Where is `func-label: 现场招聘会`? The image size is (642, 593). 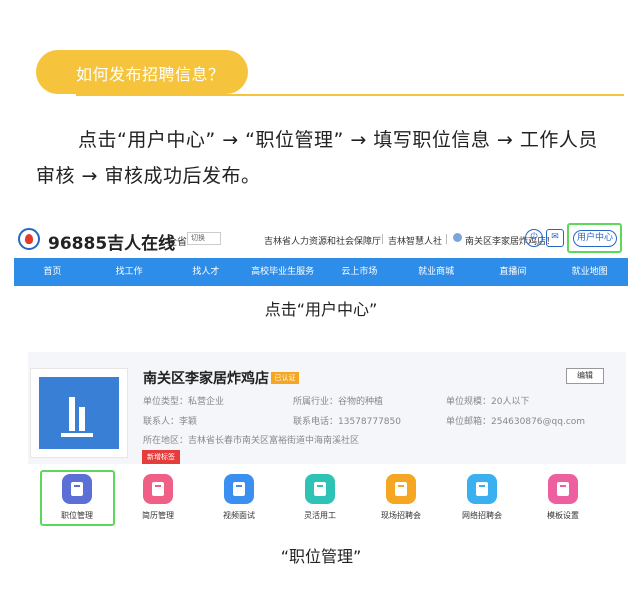
func-label: 现场招聘会 is located at coordinates (401, 515).